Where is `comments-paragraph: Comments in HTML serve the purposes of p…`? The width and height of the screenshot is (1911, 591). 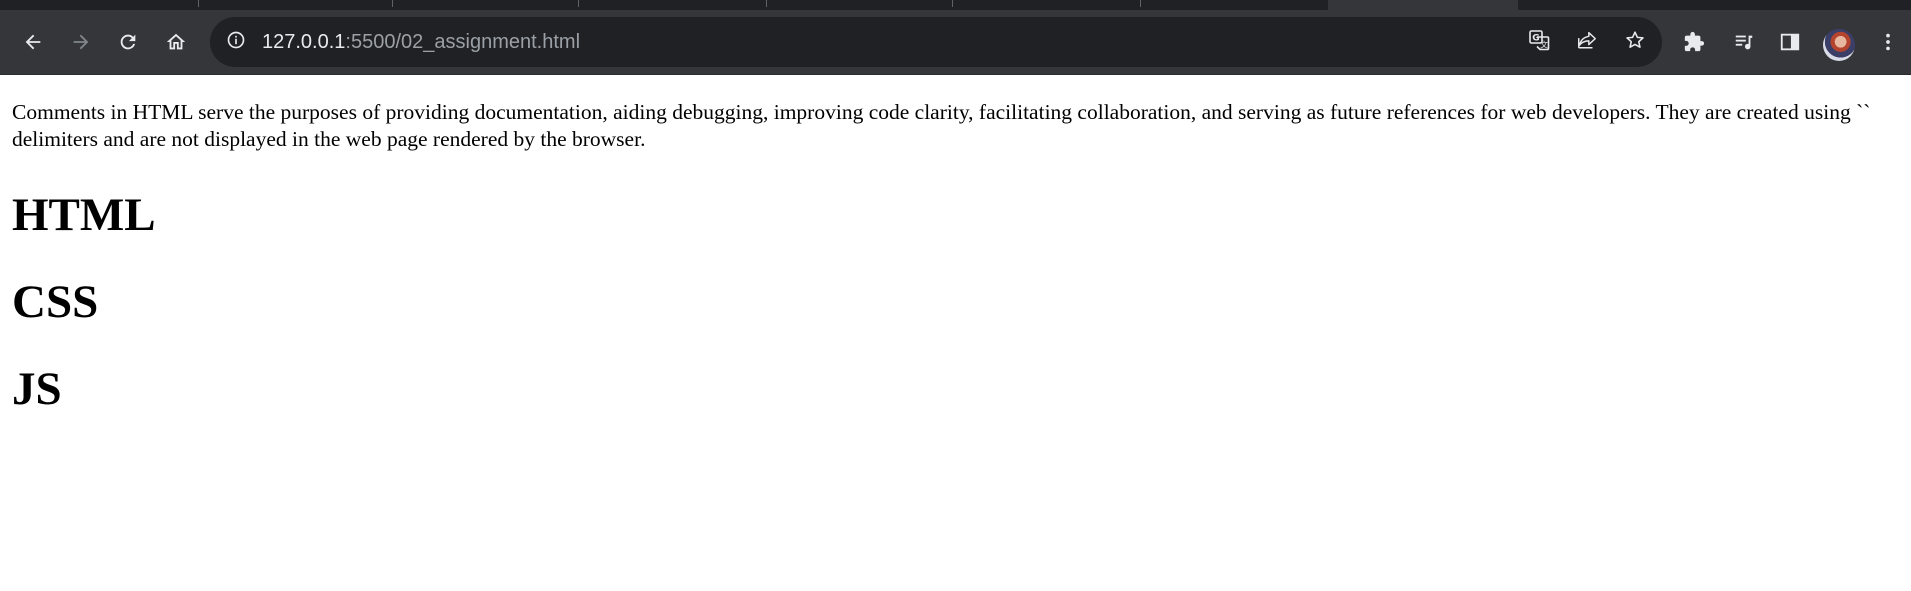
comments-paragraph: Comments in HTML serve the purposes of p… is located at coordinates (941, 125).